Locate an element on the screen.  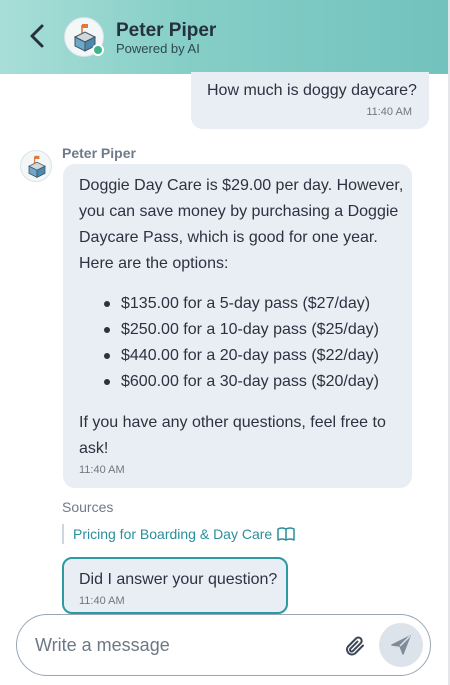
source-link-text: Pricing for Boarding & Day Care is located at coordinates (173, 534).